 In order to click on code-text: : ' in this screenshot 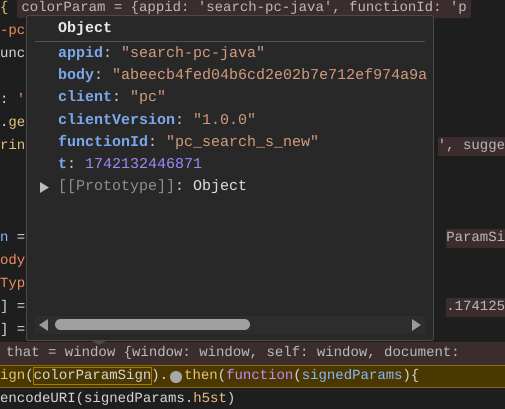, I will do `click(13, 100)`.